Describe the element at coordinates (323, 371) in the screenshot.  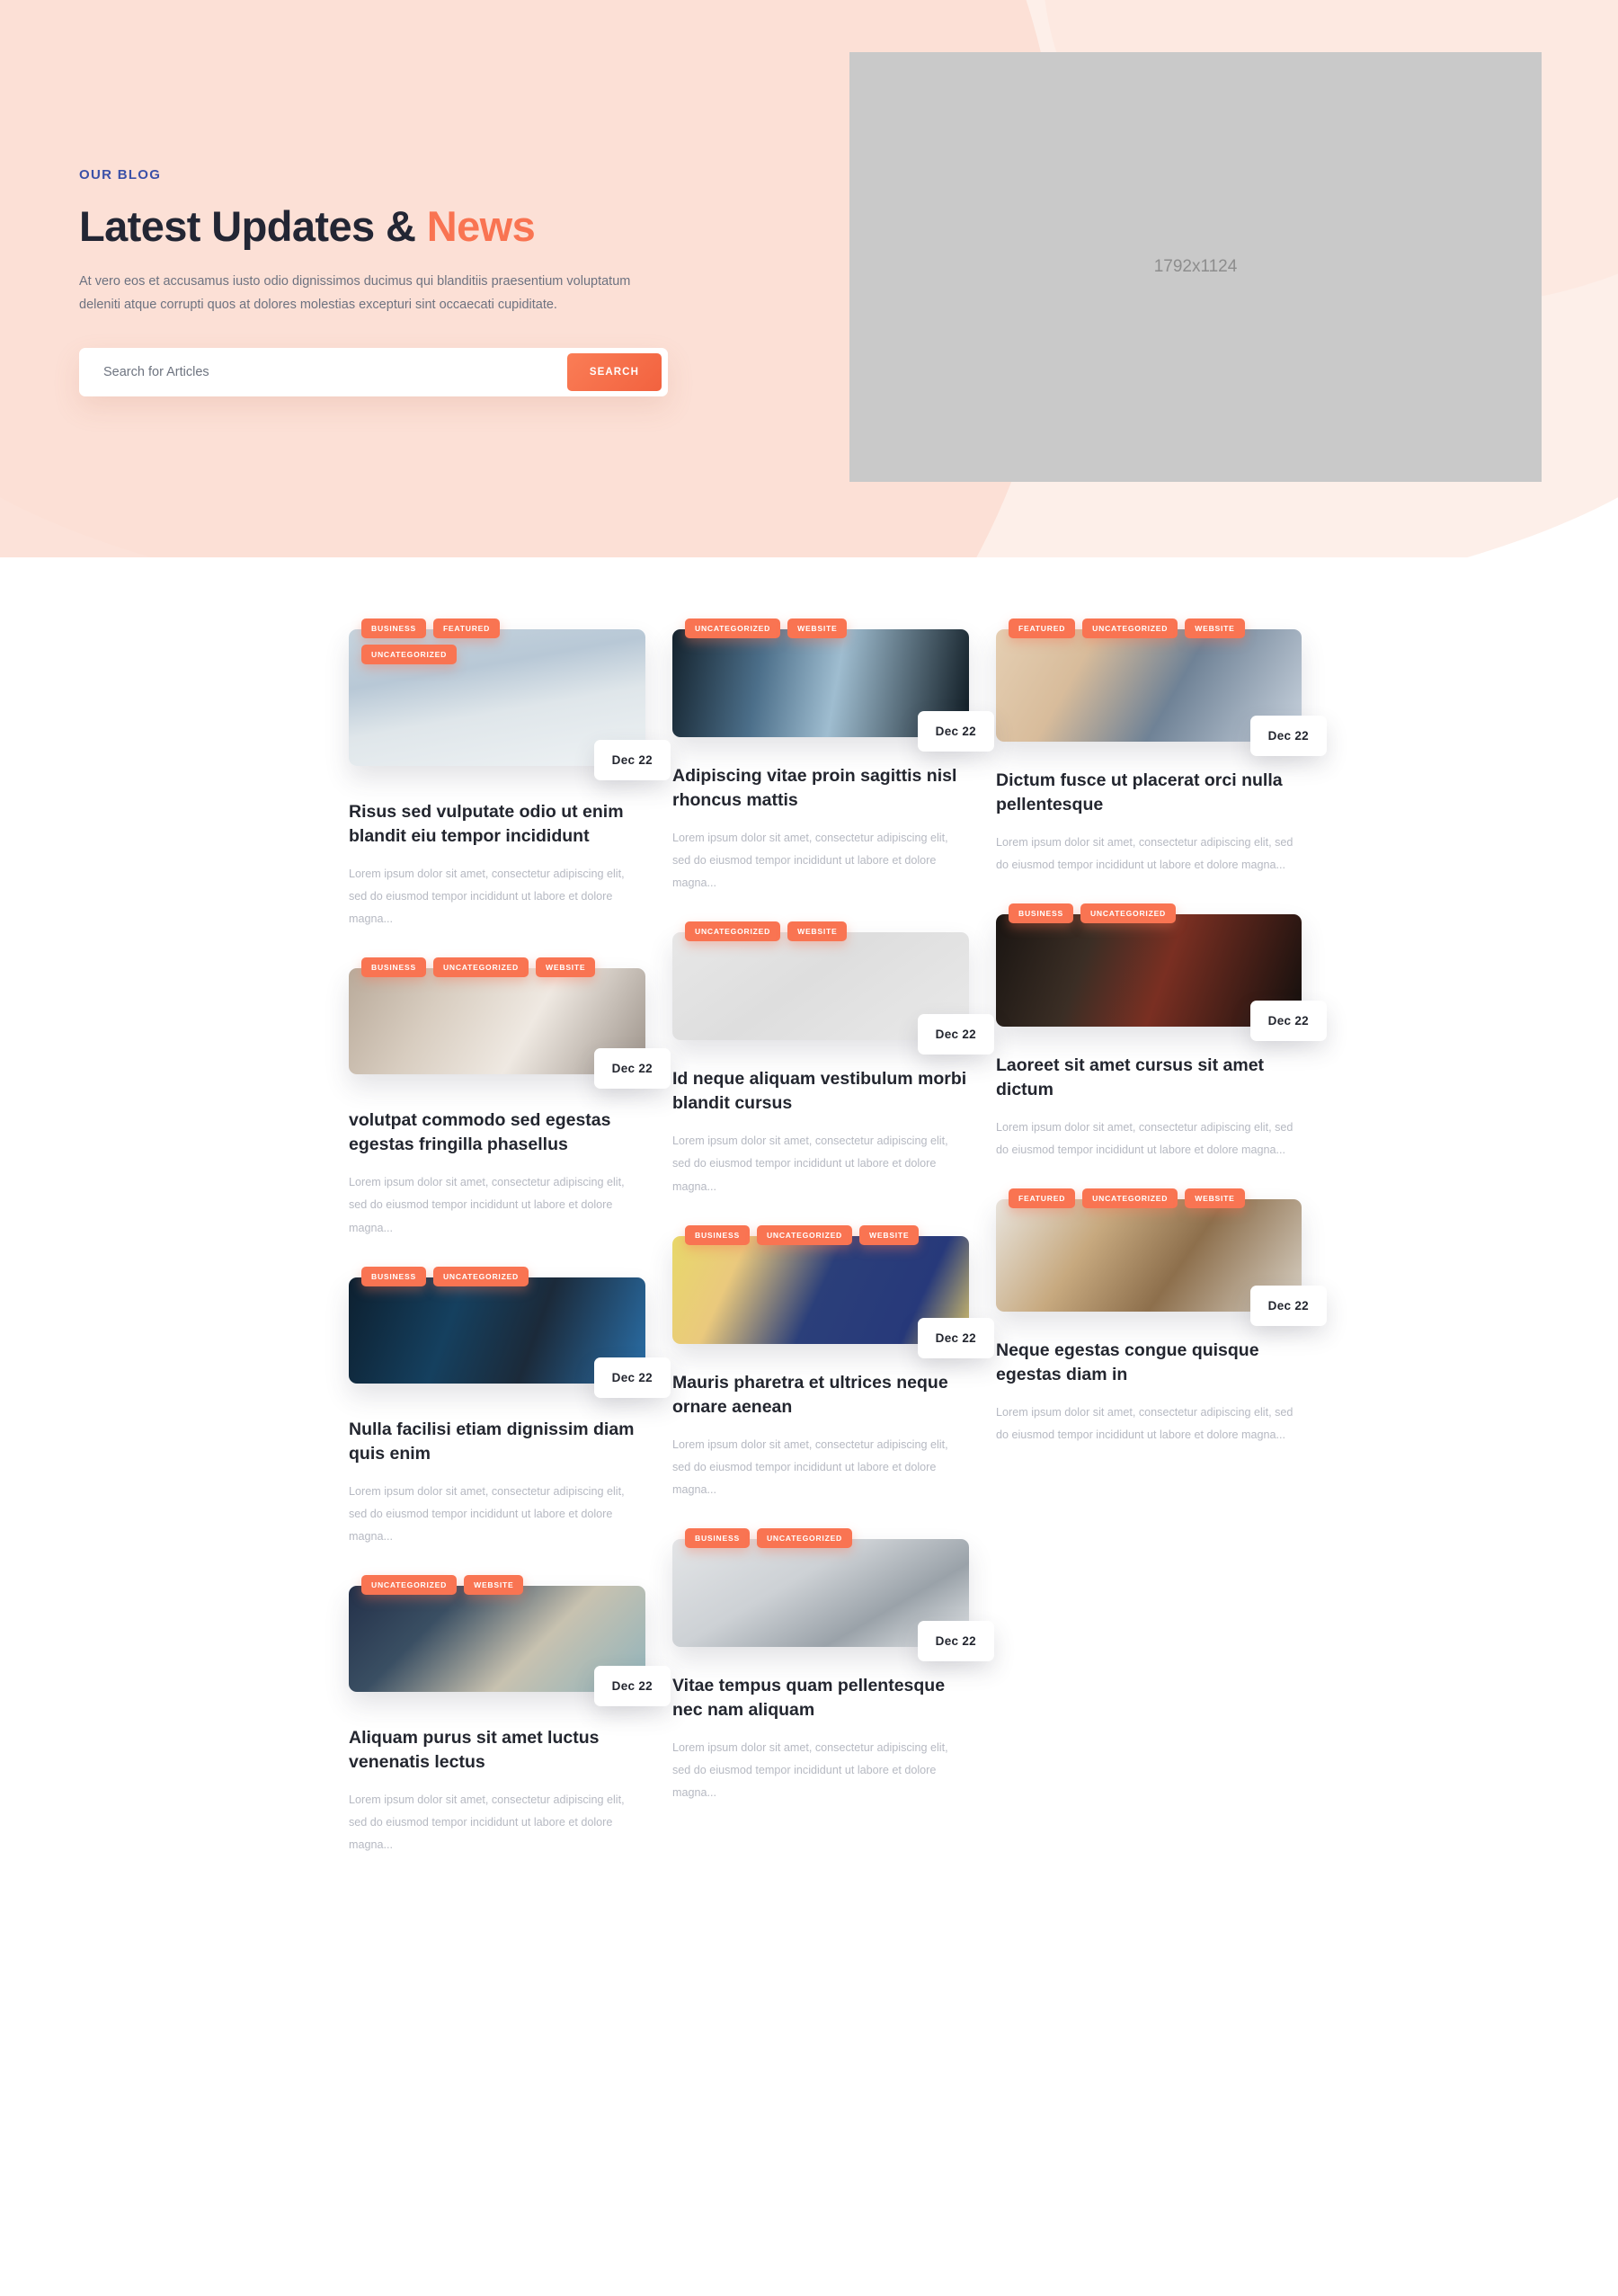
I see `search-input` at that location.